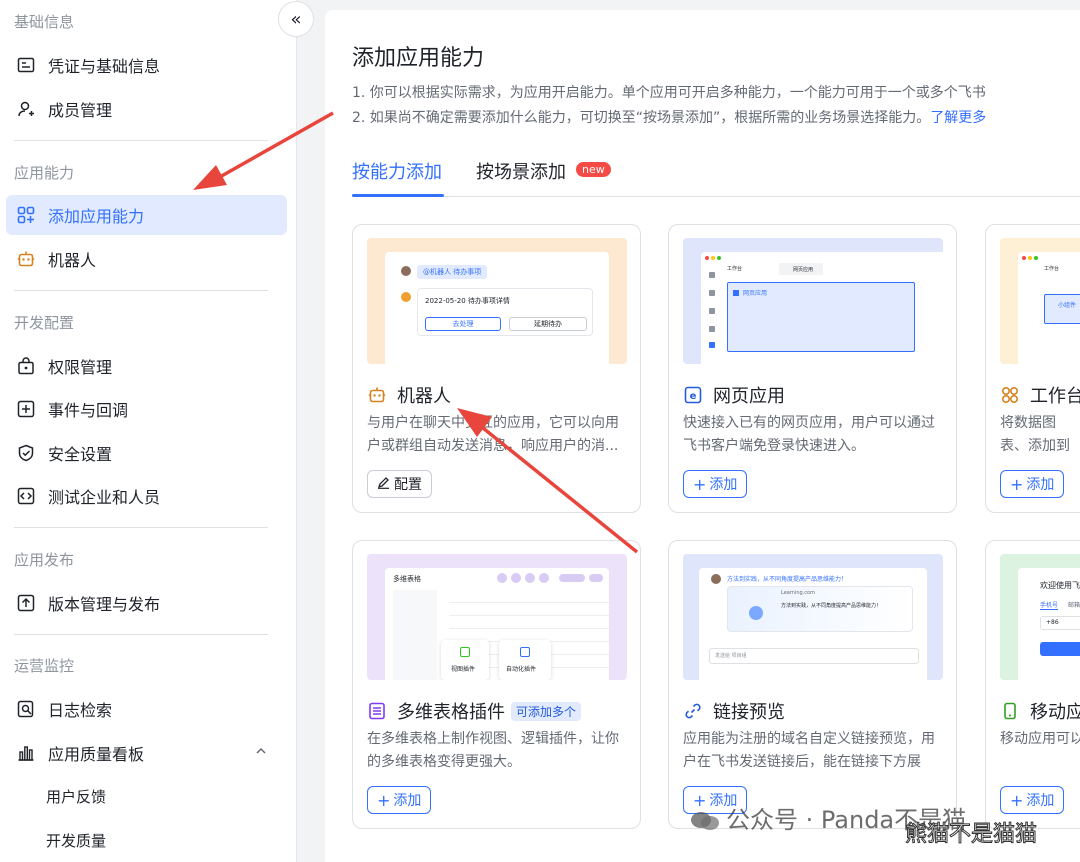 Image resolution: width=1080 pixels, height=862 pixels. Describe the element at coordinates (1010, 711) in the screenshot. I see `mobile-icon` at that location.